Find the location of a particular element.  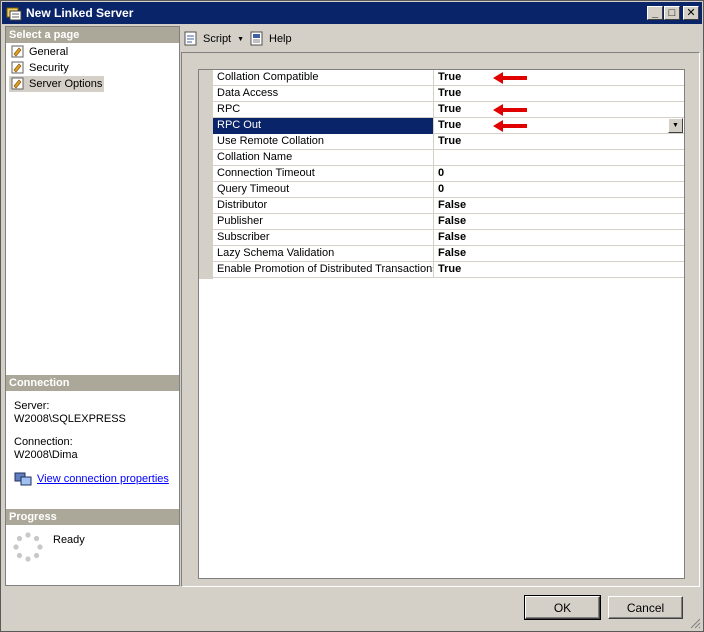

property-name: RPC Out is located at coordinates (323, 126).